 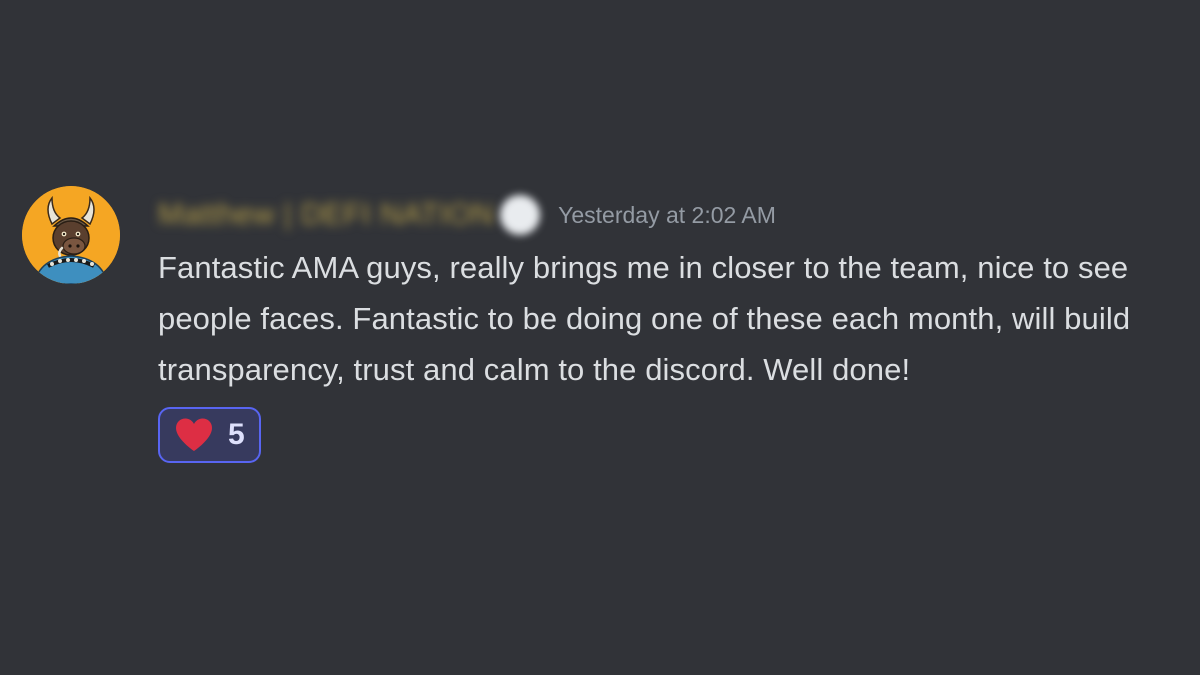 I want to click on heart-badge-icon, so click(x=520, y=215).